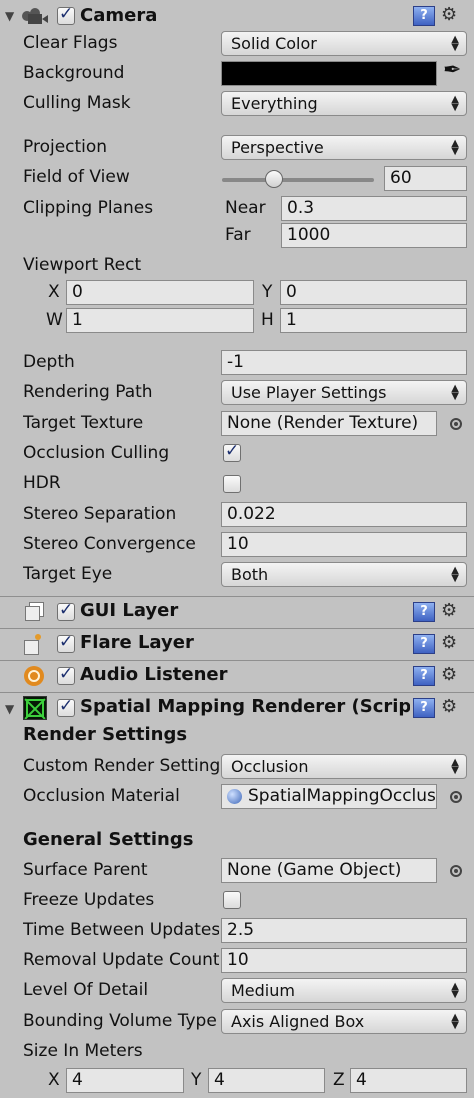 This screenshot has height=1098, width=474. Describe the element at coordinates (237, 16) in the screenshot. I see `camera-header: ▼ ✓ Camera ? ⚙` at that location.